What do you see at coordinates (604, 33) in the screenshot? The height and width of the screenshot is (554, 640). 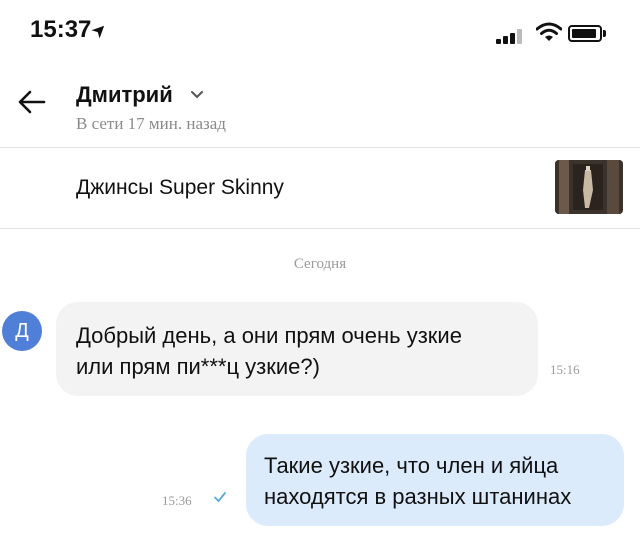 I see `battery-tip` at bounding box center [604, 33].